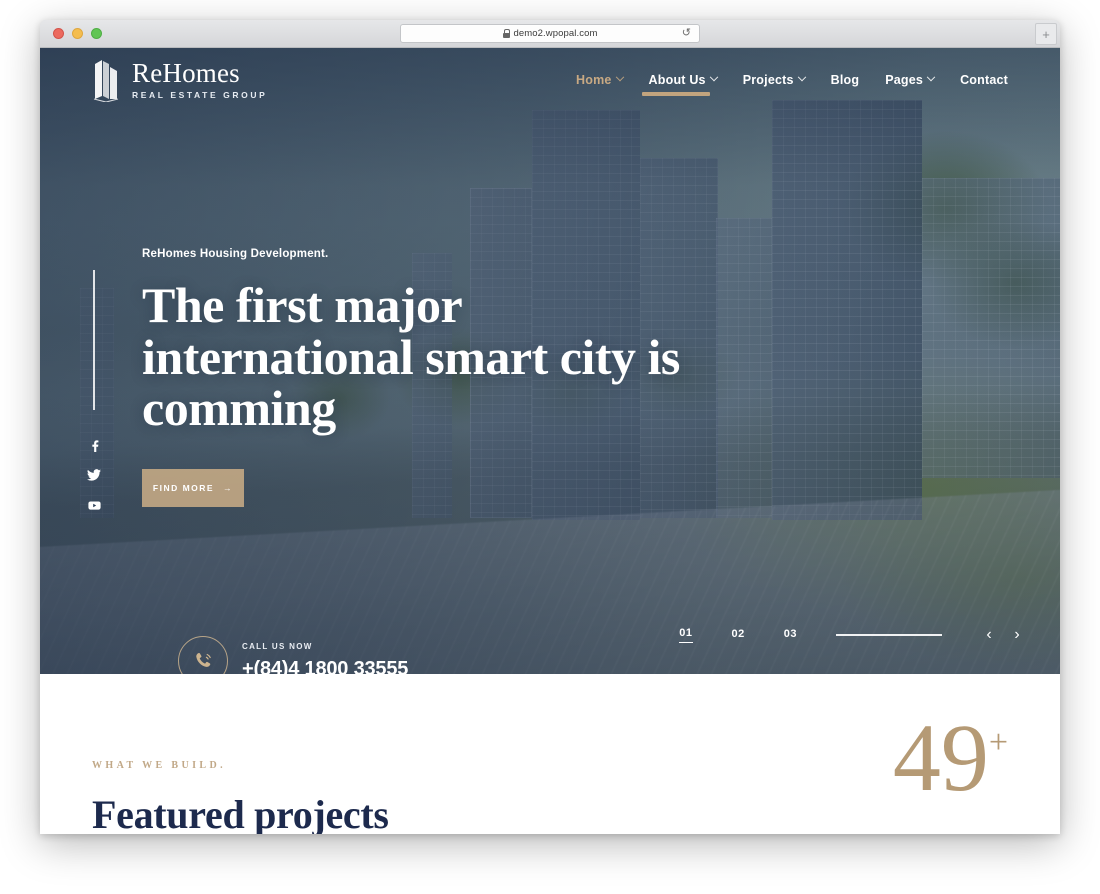 This screenshot has width=1100, height=894. Describe the element at coordinates (183, 487) in the screenshot. I see `find-more-label: FIND MORE` at that location.